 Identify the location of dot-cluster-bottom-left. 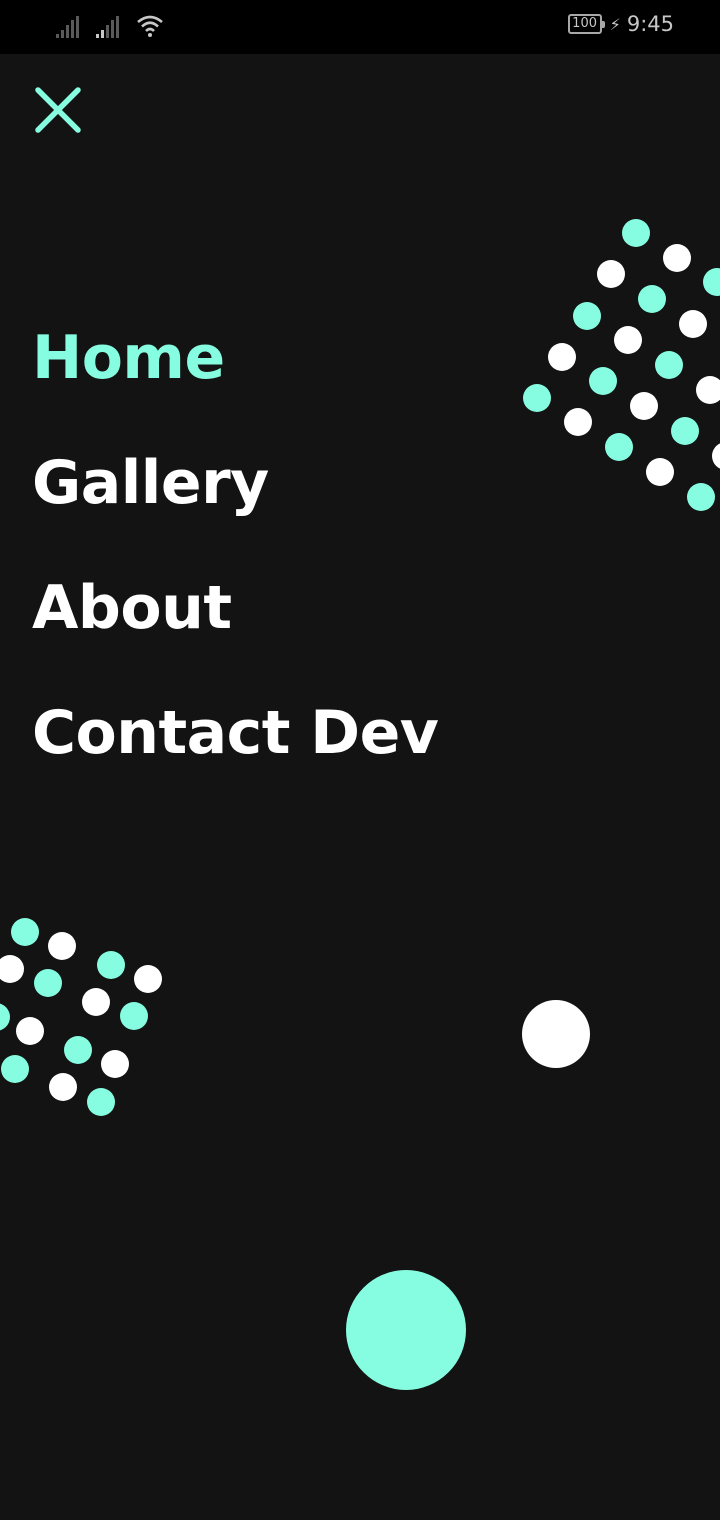
(81, 1017).